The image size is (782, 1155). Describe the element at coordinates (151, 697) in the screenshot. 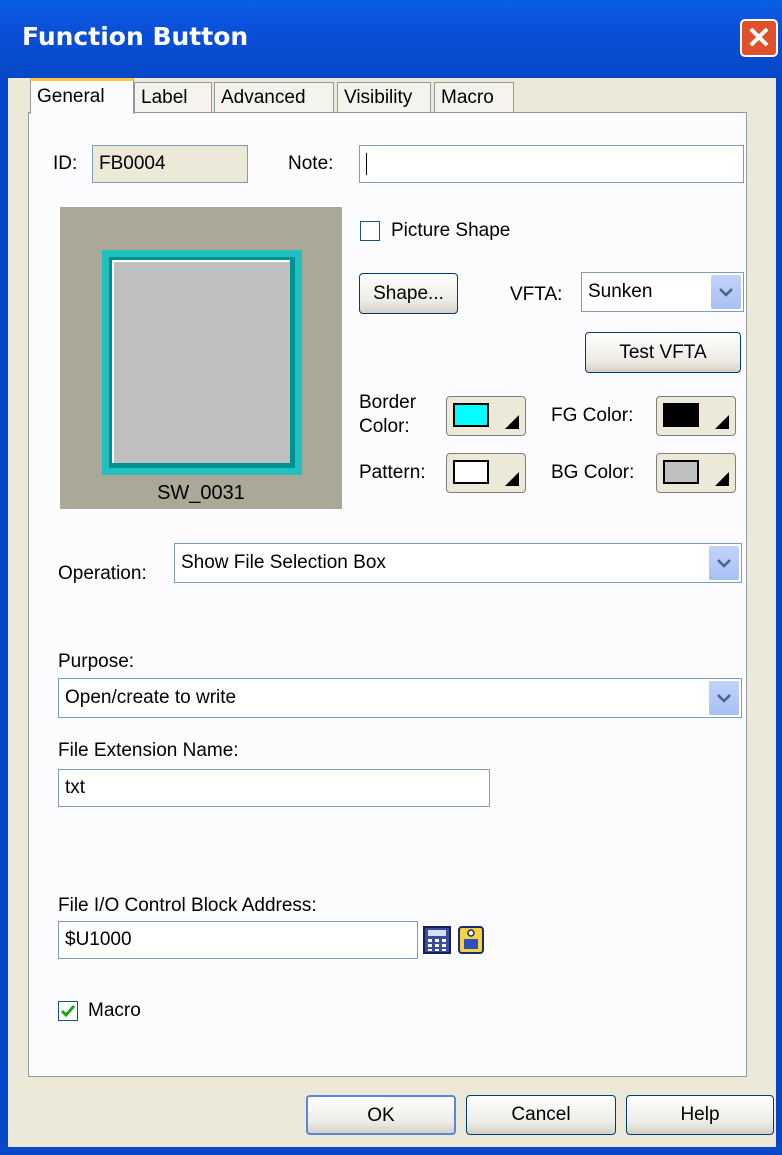

I see `purpose-value: Open/create to write` at that location.